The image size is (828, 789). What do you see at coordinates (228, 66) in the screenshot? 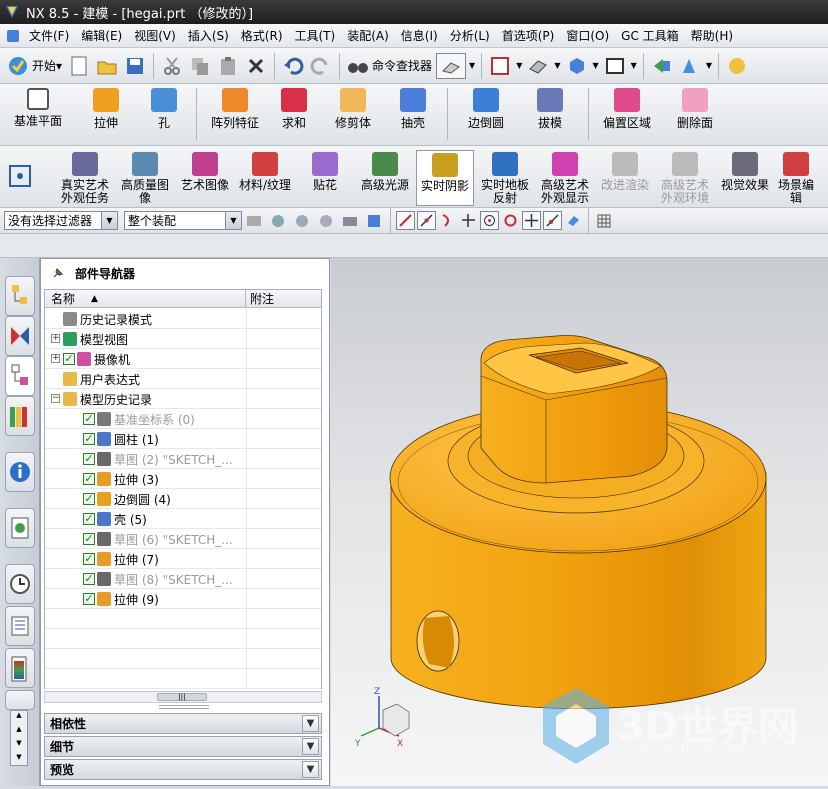
I see `paste-icon` at bounding box center [228, 66].